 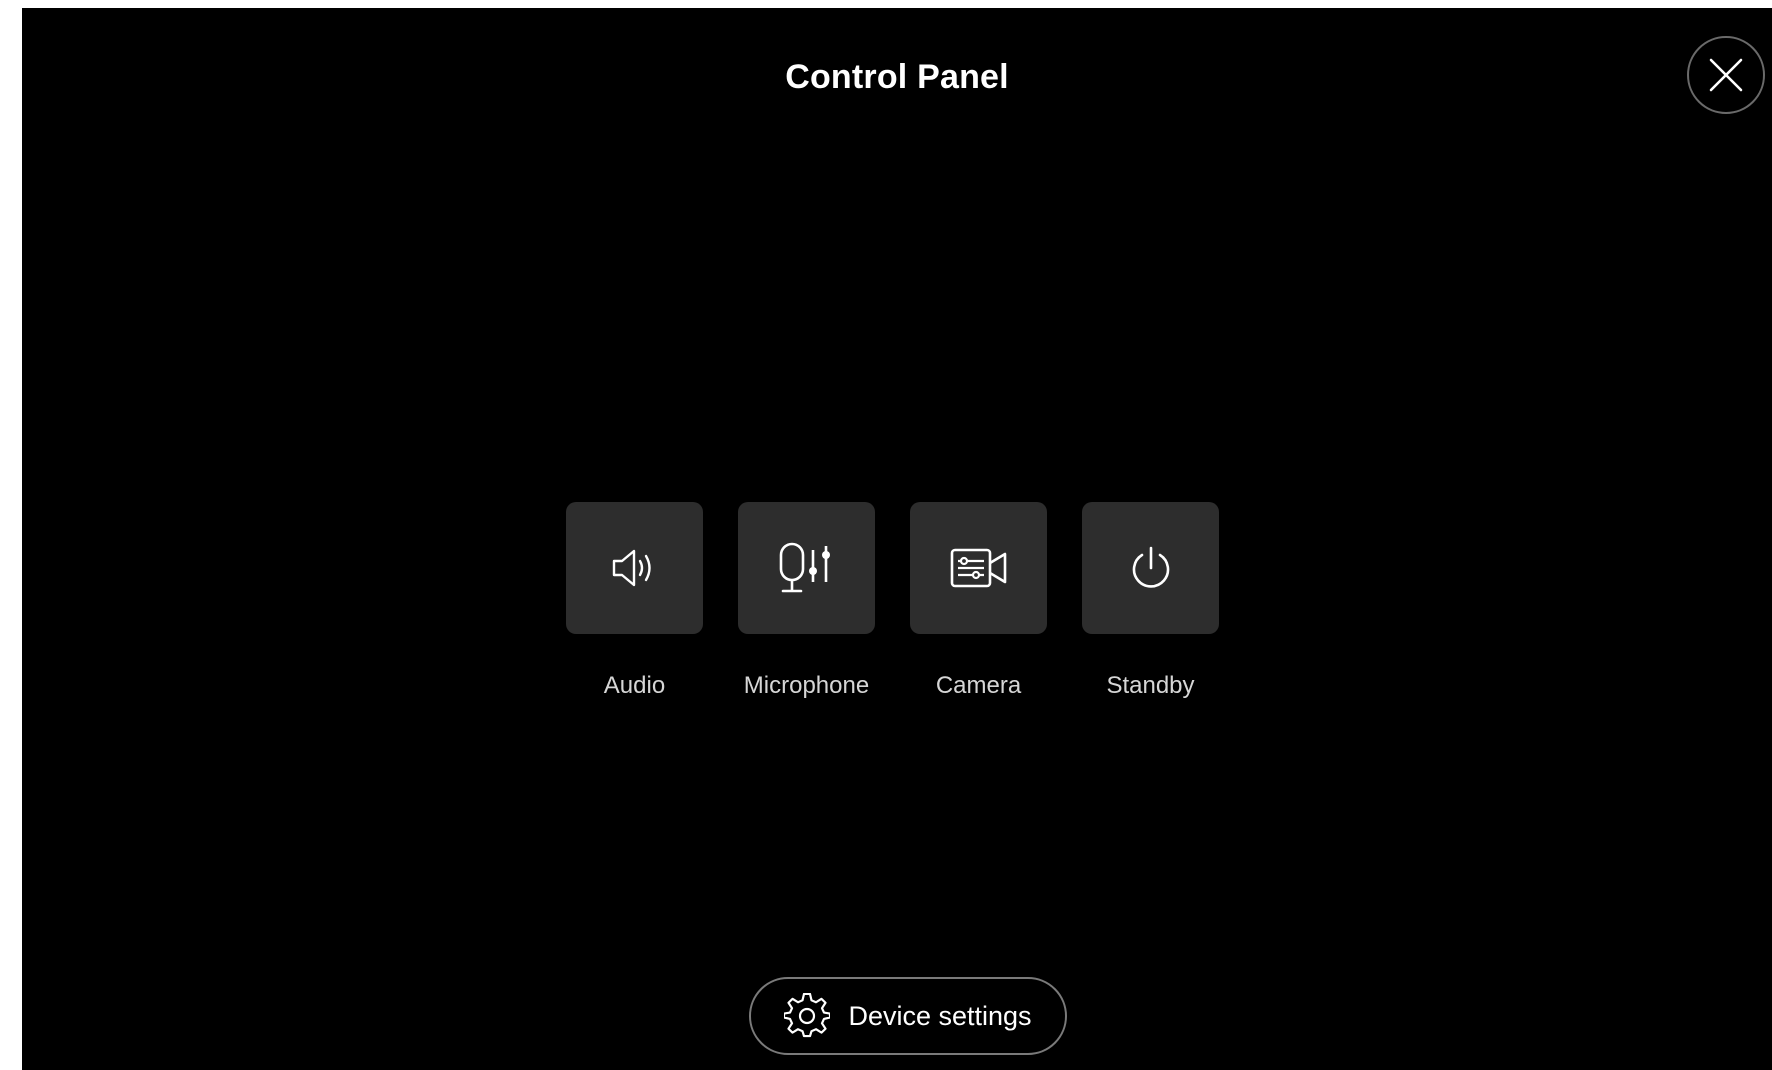 I want to click on camera-settings-icon, so click(x=979, y=568).